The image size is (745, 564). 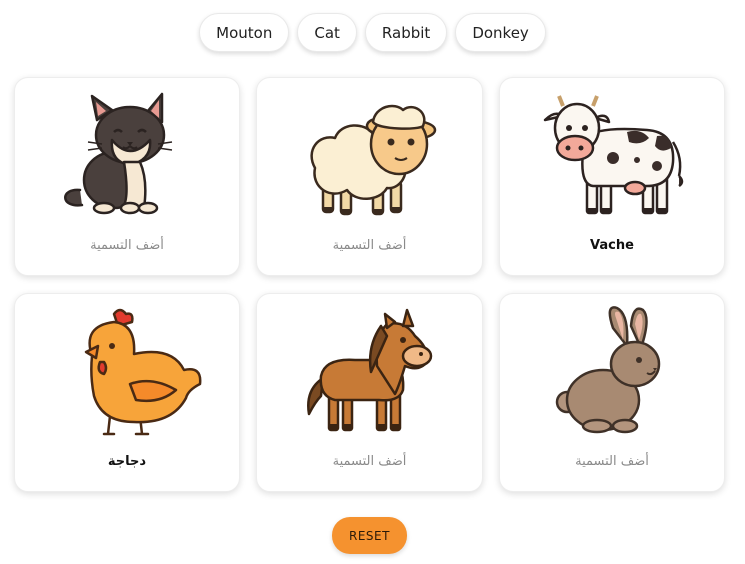 I want to click on reset-button: RESET, so click(x=369, y=535).